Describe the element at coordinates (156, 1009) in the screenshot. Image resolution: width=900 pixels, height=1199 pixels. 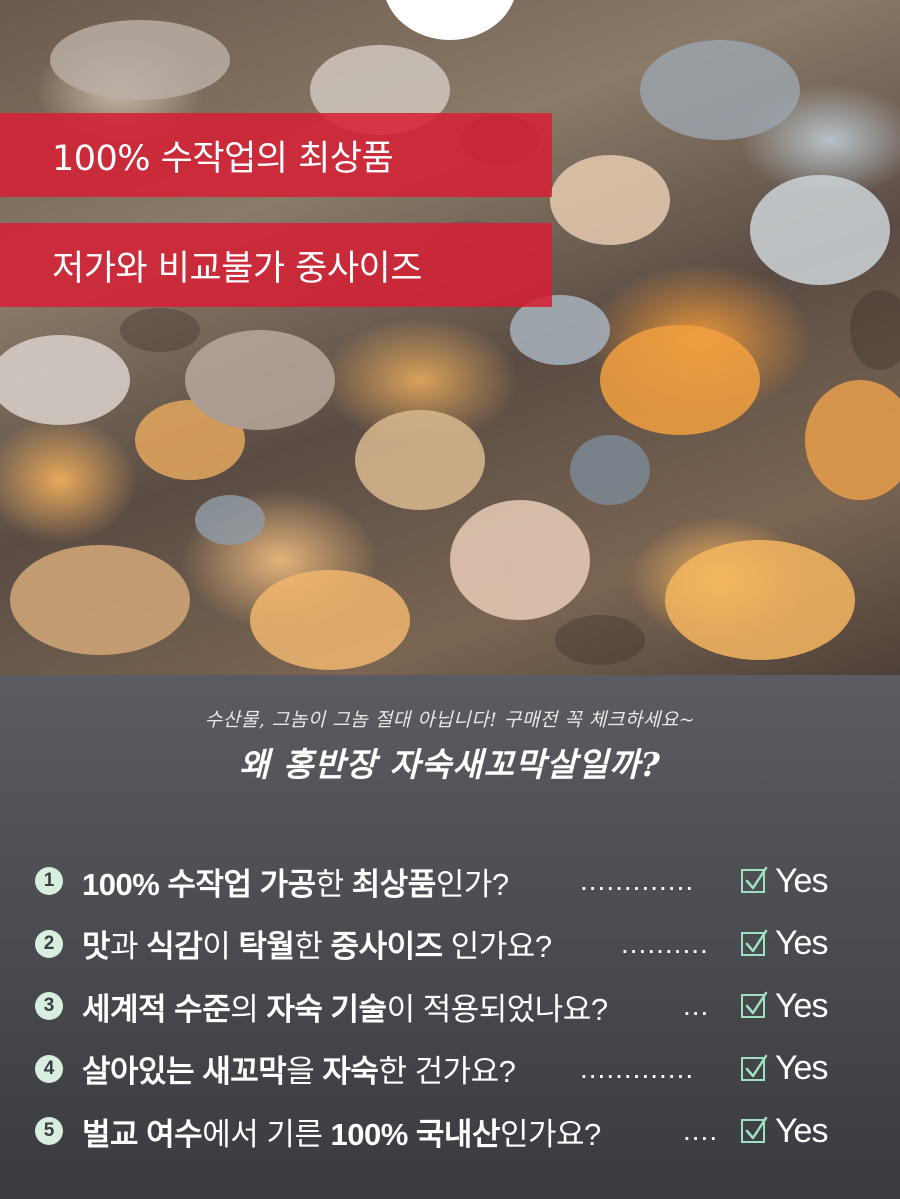
I see `question-emphasis: 세계적 수준` at that location.